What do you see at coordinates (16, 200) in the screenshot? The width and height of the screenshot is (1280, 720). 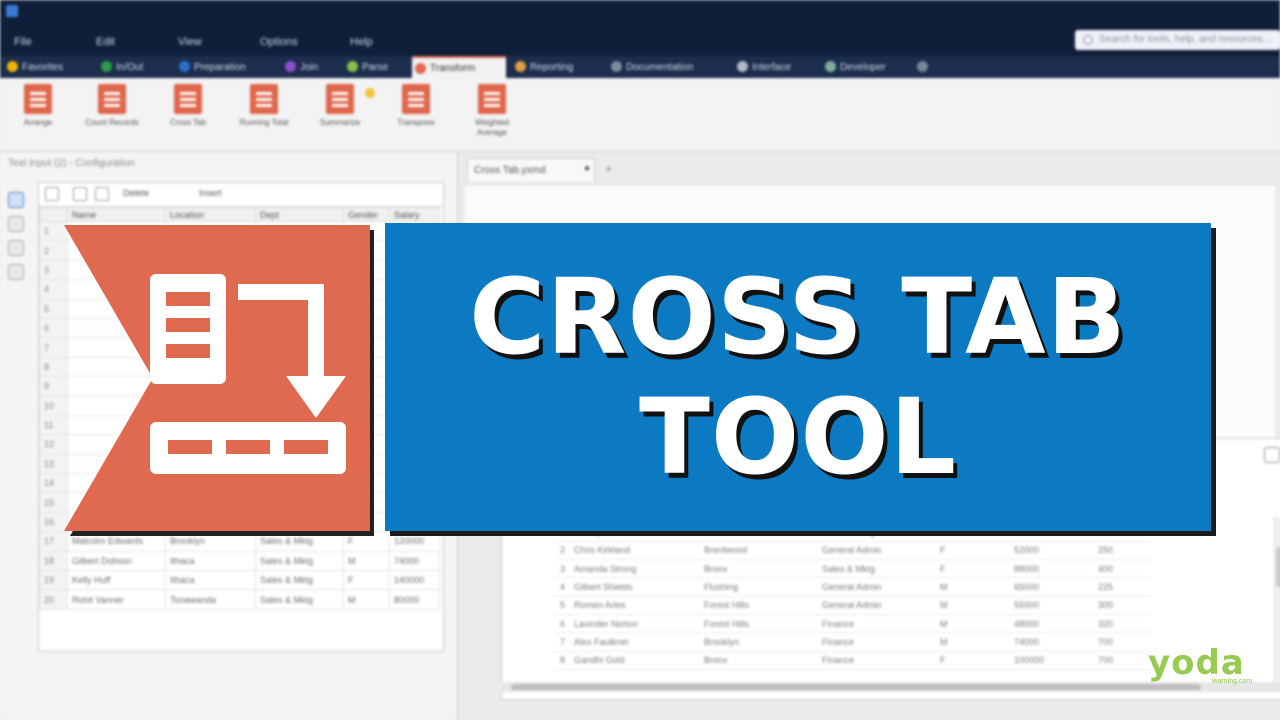 I see `config-gear-icon` at bounding box center [16, 200].